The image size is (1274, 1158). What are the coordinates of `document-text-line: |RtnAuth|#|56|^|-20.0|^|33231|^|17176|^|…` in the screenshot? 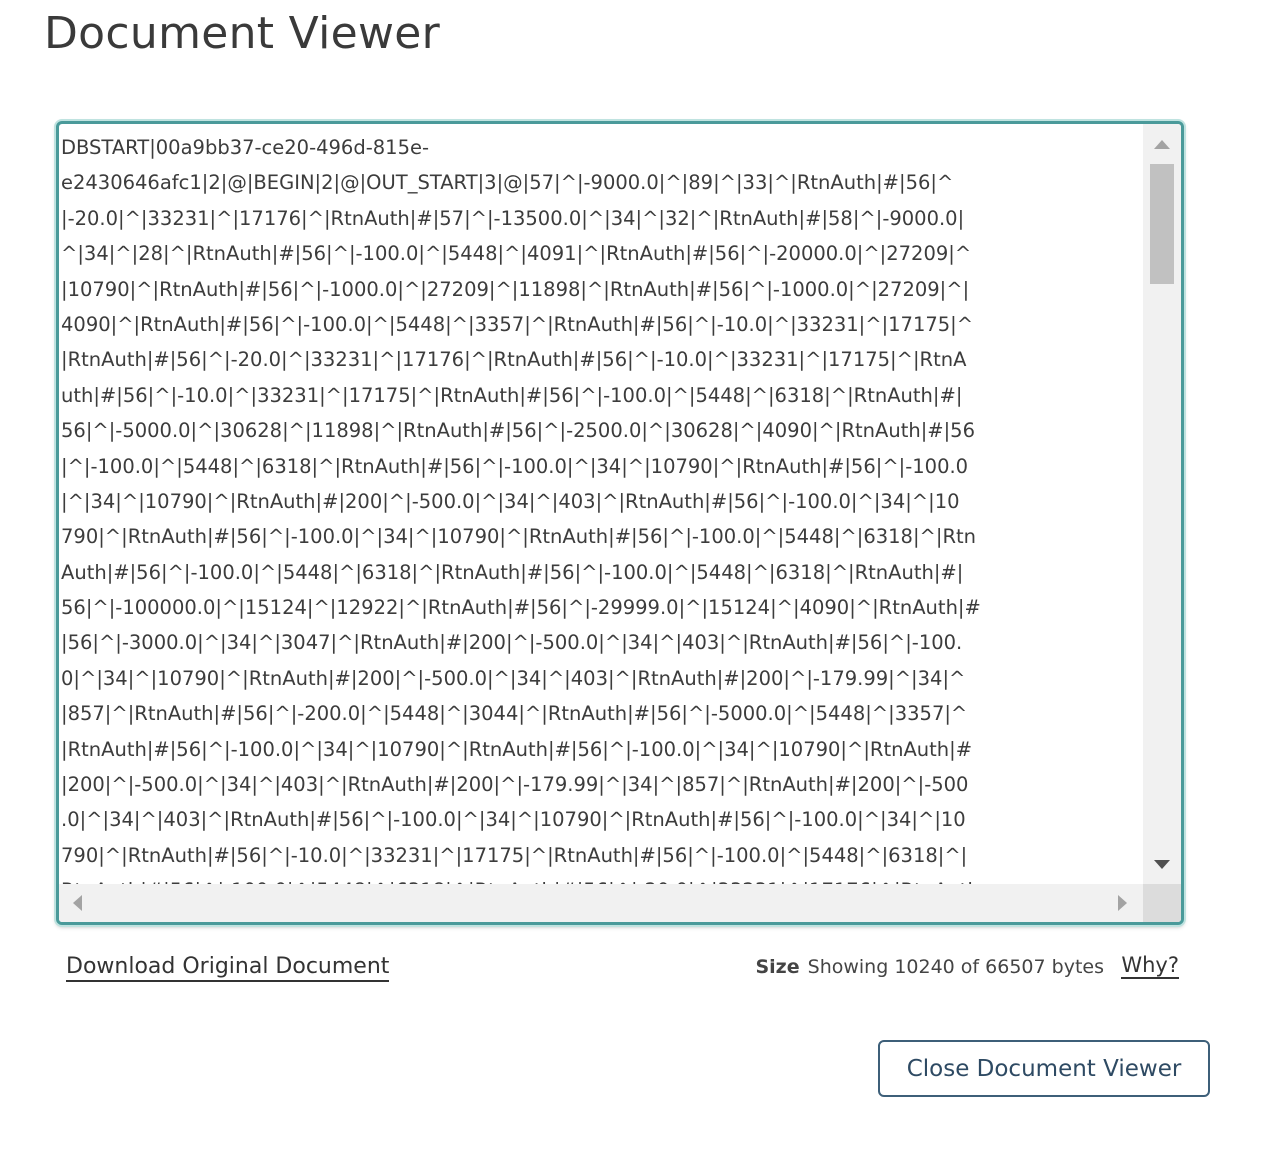 It's located at (514, 360).